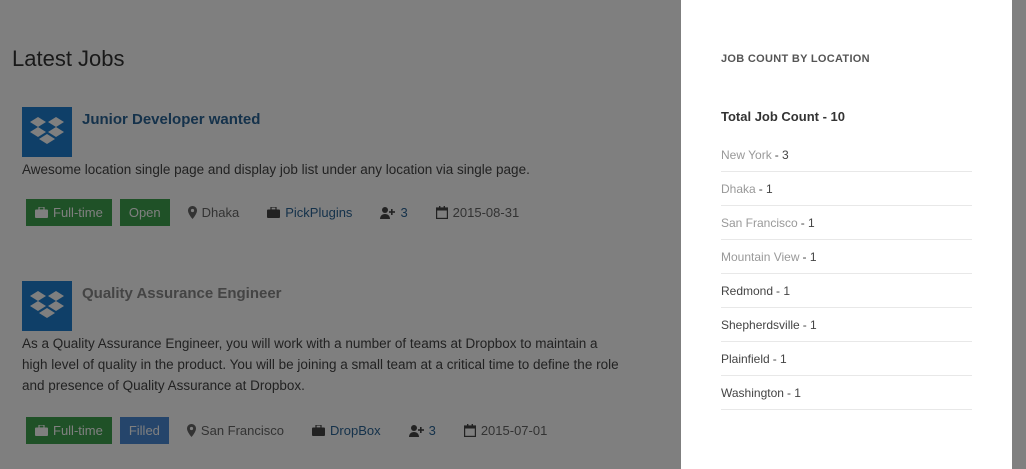 Image resolution: width=1026 pixels, height=469 pixels. I want to click on location-item: New York - 3, so click(846, 155).